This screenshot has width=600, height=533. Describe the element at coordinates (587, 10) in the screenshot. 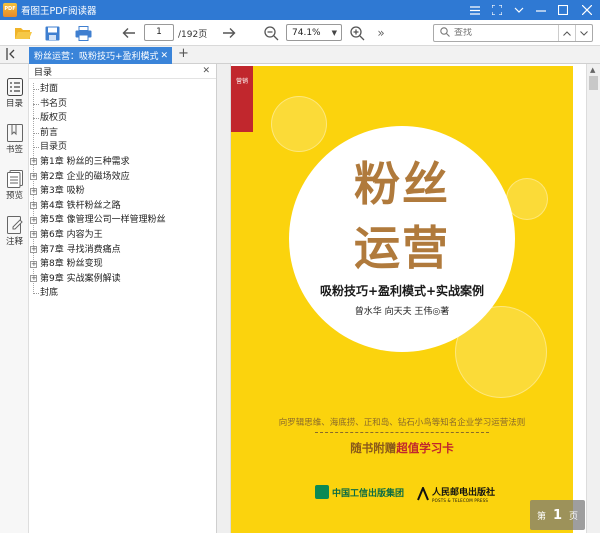

I see `close-window-button` at that location.